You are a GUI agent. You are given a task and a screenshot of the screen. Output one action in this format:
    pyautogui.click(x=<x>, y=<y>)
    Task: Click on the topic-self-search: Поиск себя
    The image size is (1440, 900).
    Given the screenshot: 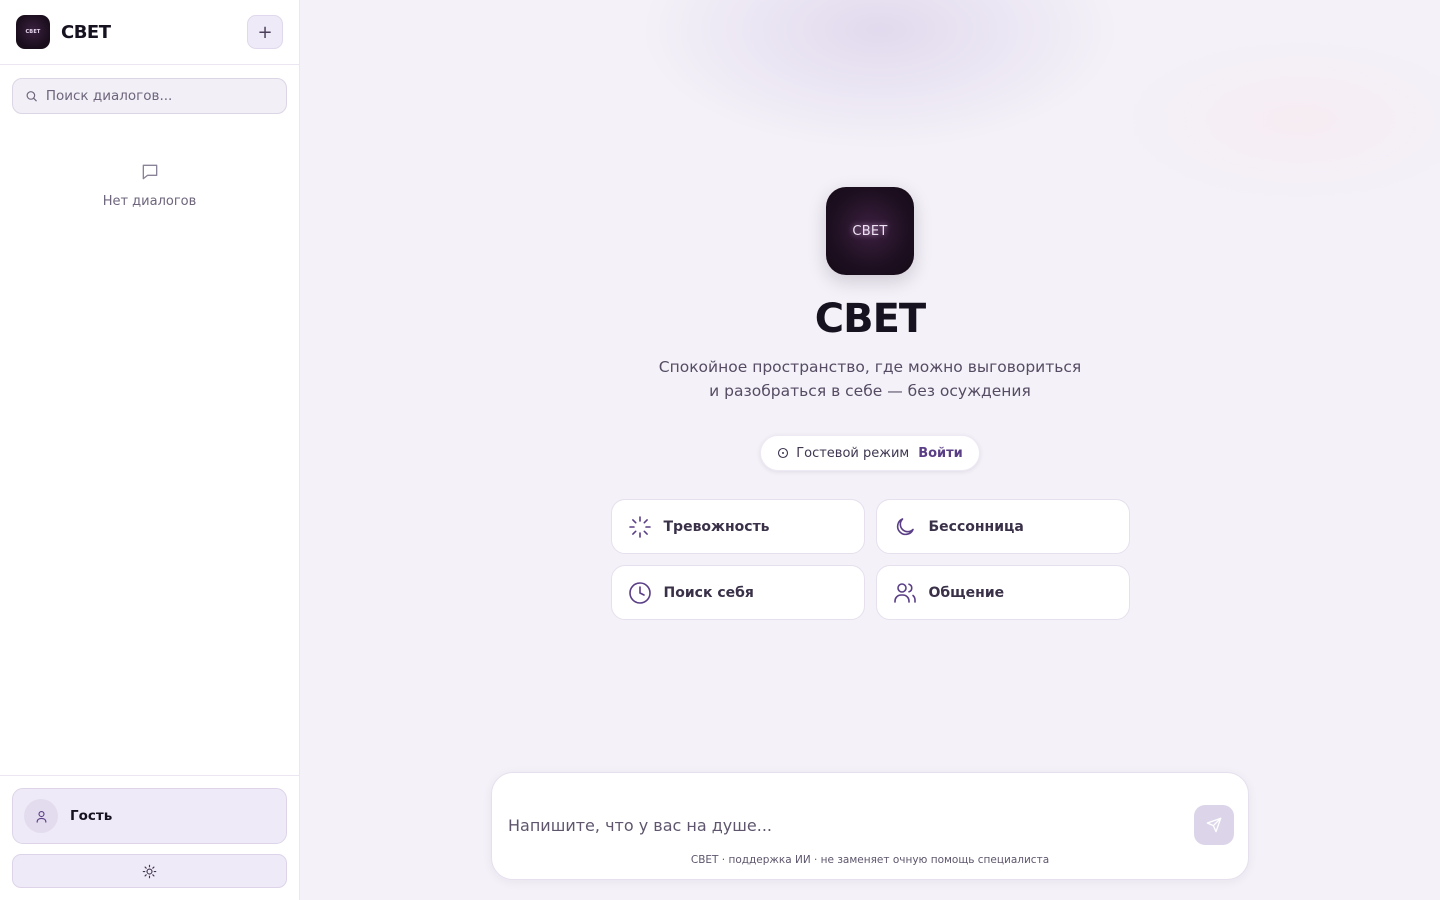 What is the action you would take?
    pyautogui.click(x=737, y=592)
    